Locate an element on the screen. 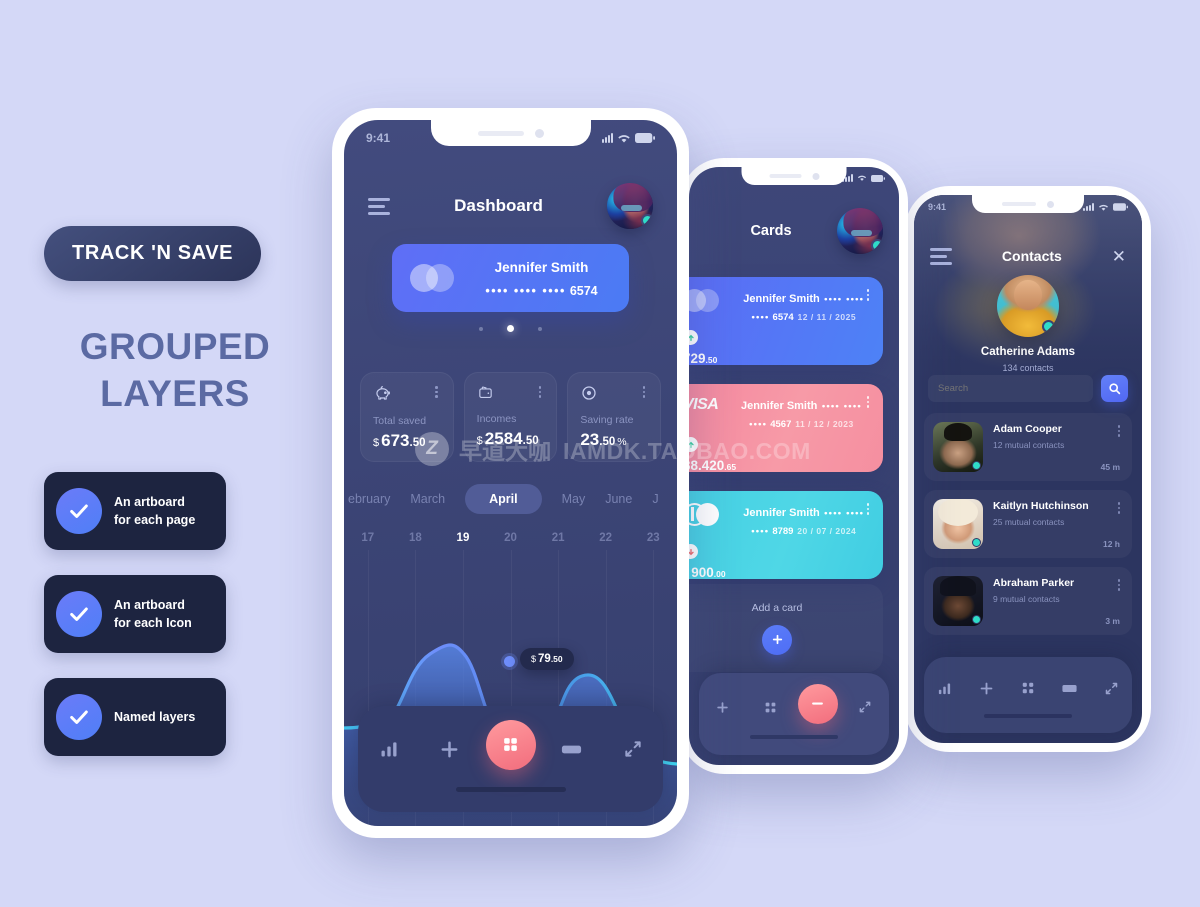 This screenshot has height=907, width=1200. avatar-face is located at coordinates (860, 231).